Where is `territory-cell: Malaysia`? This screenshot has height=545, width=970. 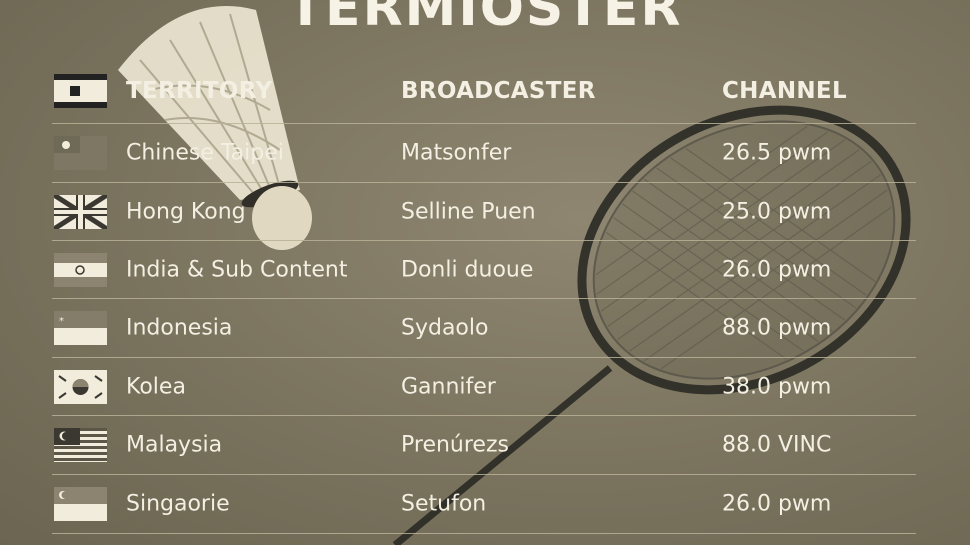 territory-cell: Malaysia is located at coordinates (174, 445).